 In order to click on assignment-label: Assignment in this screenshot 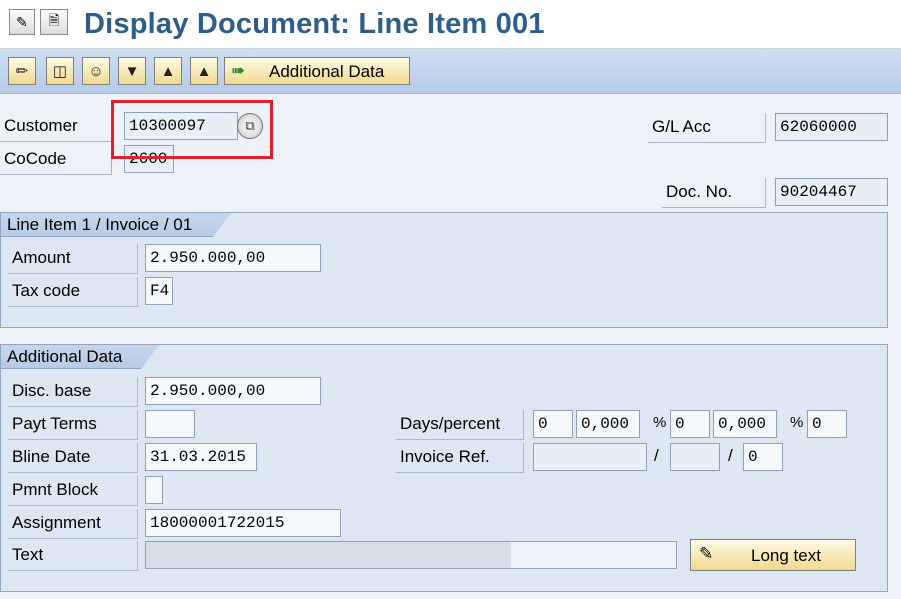, I will do `click(73, 524)`.